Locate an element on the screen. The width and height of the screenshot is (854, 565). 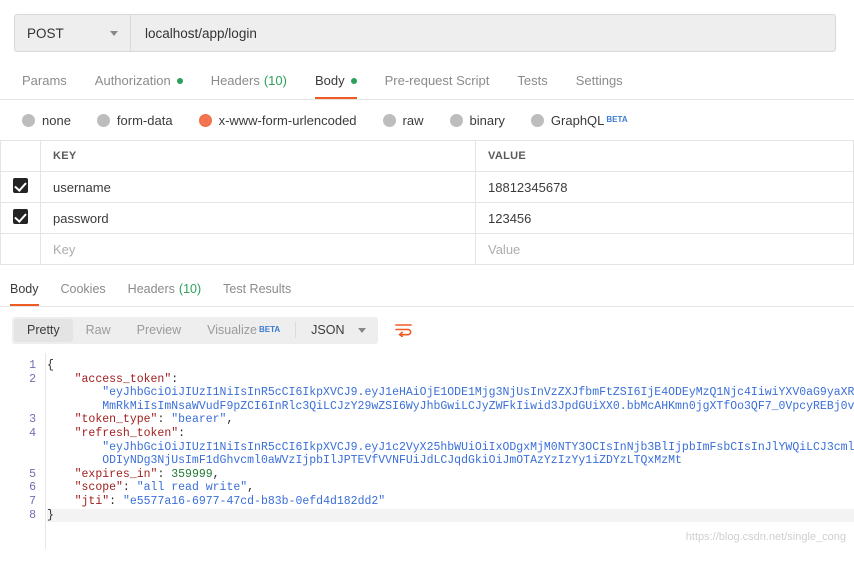
view-mode-raw: Raw is located at coordinates (98, 330).